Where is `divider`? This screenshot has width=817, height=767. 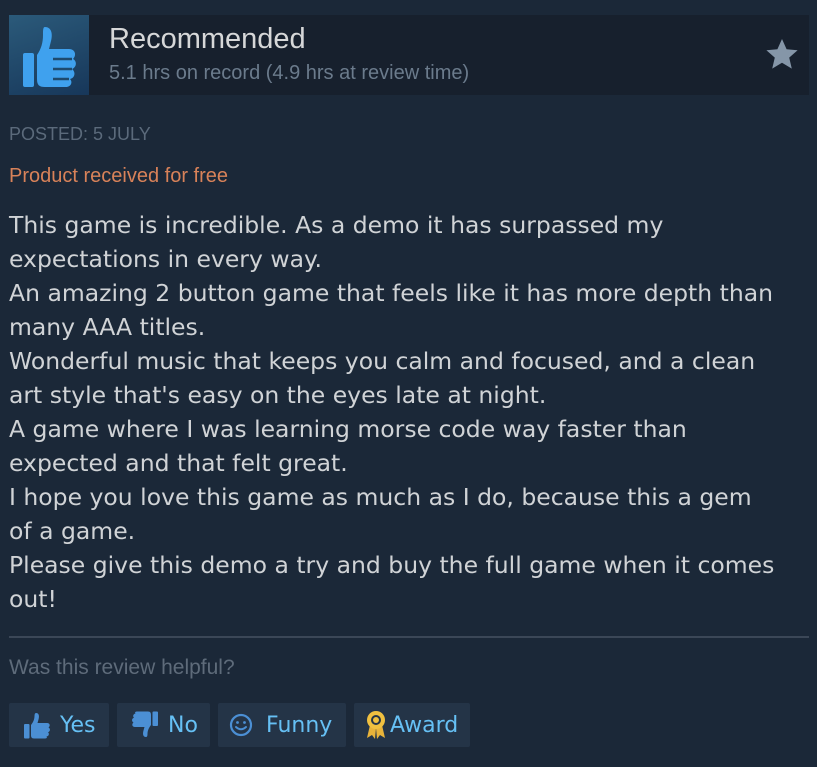 divider is located at coordinates (409, 637).